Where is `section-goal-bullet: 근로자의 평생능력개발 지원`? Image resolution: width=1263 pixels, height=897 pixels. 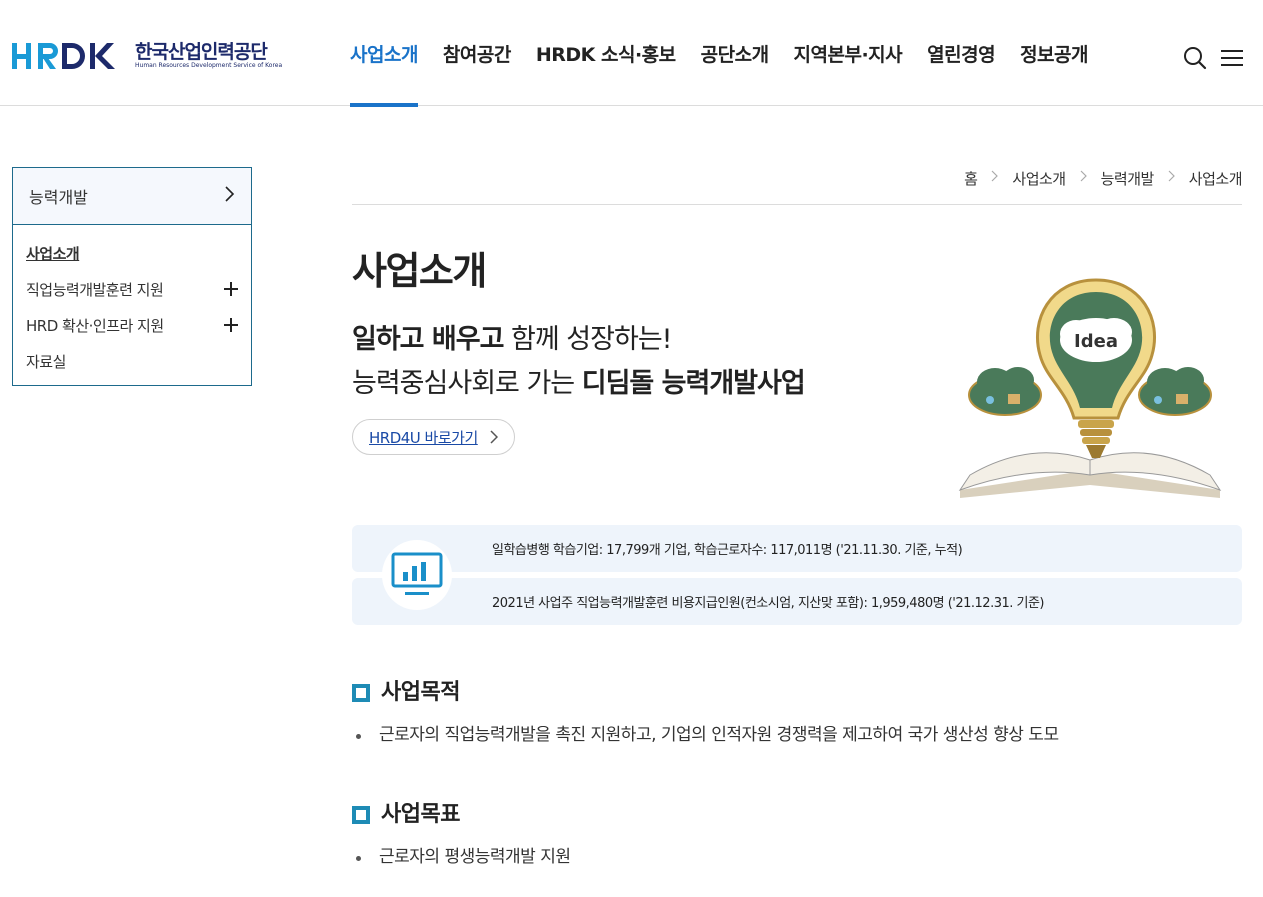
section-goal-bullet: 근로자의 평생능력개발 지원 is located at coordinates (463, 854).